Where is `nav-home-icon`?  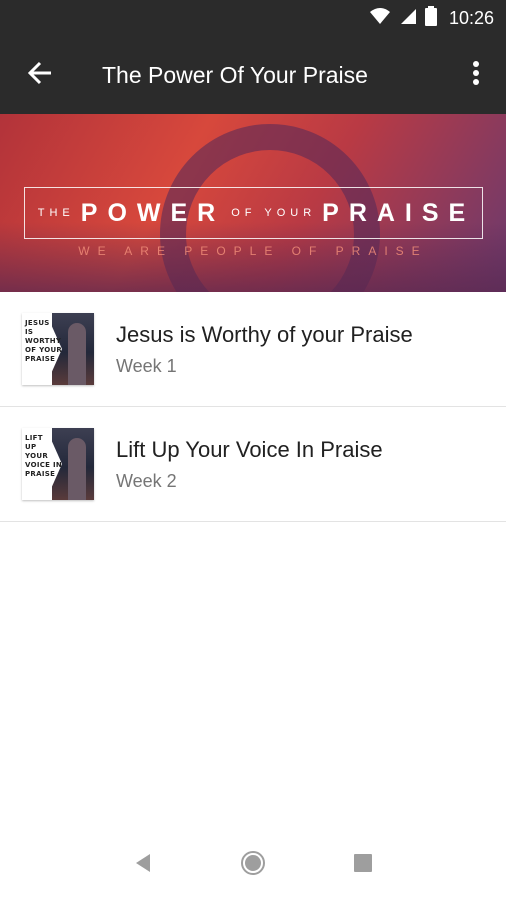
nav-home-icon is located at coordinates (253, 865).